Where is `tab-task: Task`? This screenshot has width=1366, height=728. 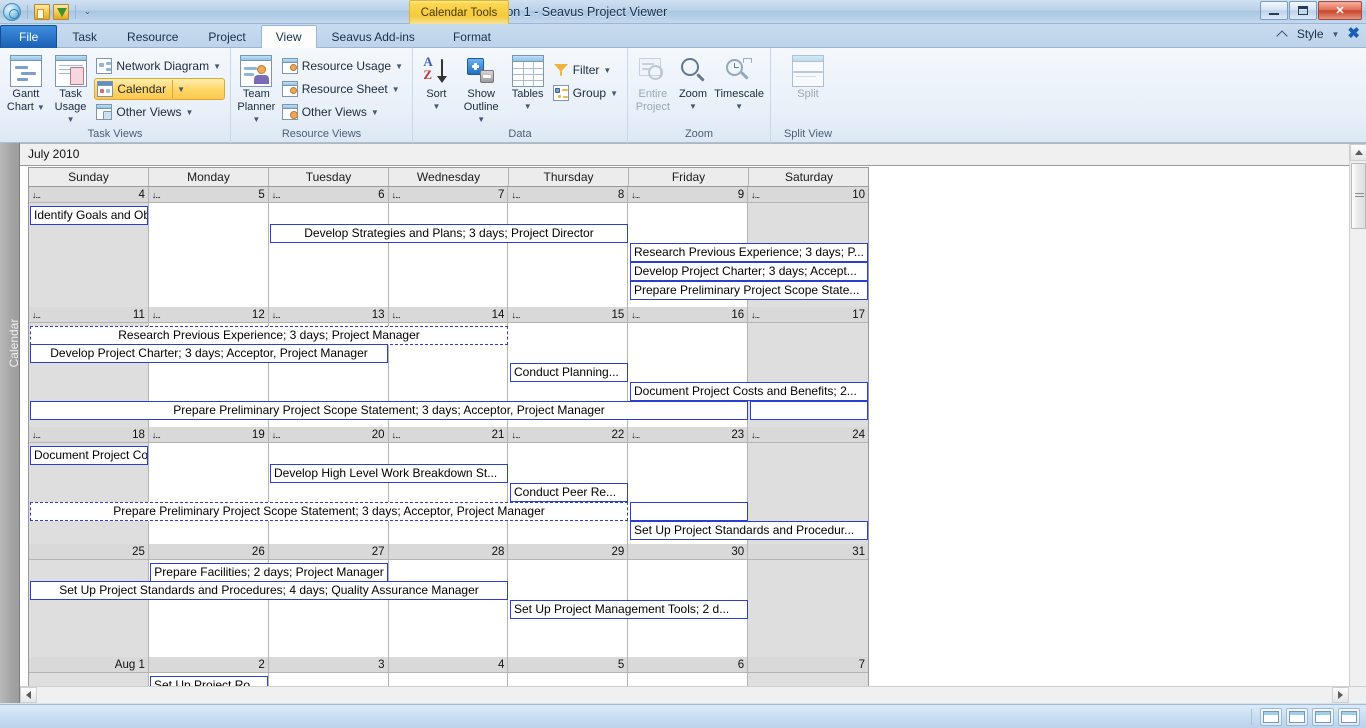 tab-task: Task is located at coordinates (84, 36).